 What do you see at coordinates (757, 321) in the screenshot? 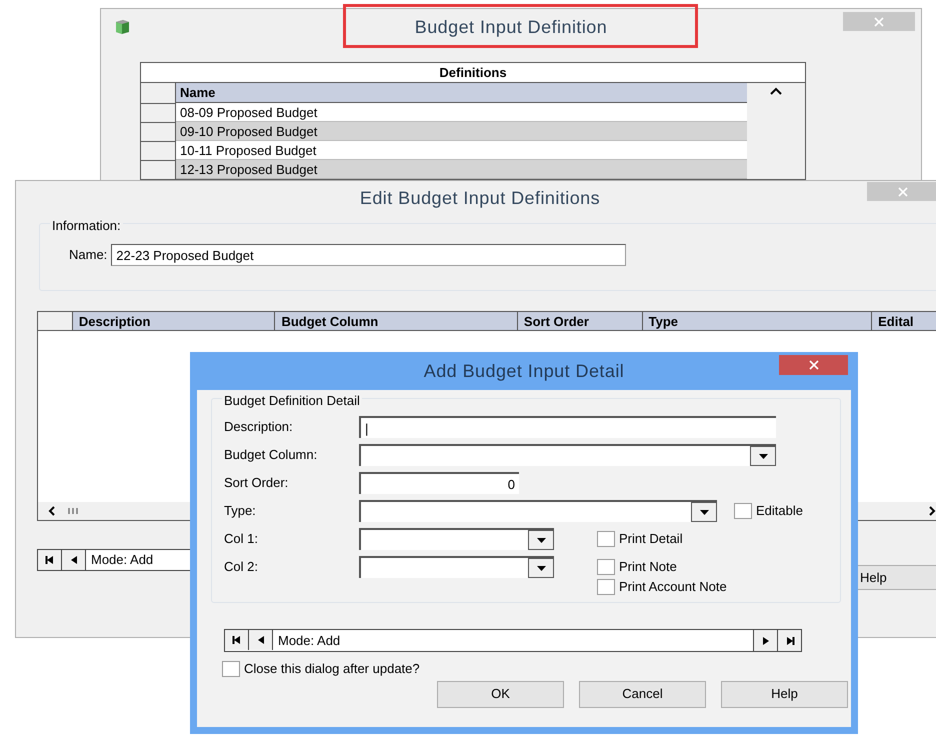
I see `column-header: Type` at bounding box center [757, 321].